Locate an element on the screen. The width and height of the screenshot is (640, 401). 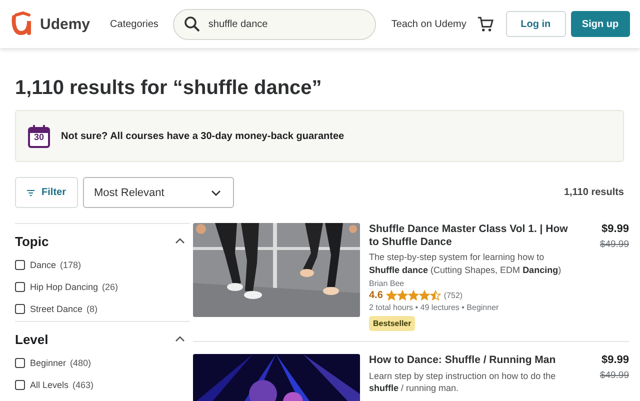
filter-title: Topic is located at coordinates (32, 241).